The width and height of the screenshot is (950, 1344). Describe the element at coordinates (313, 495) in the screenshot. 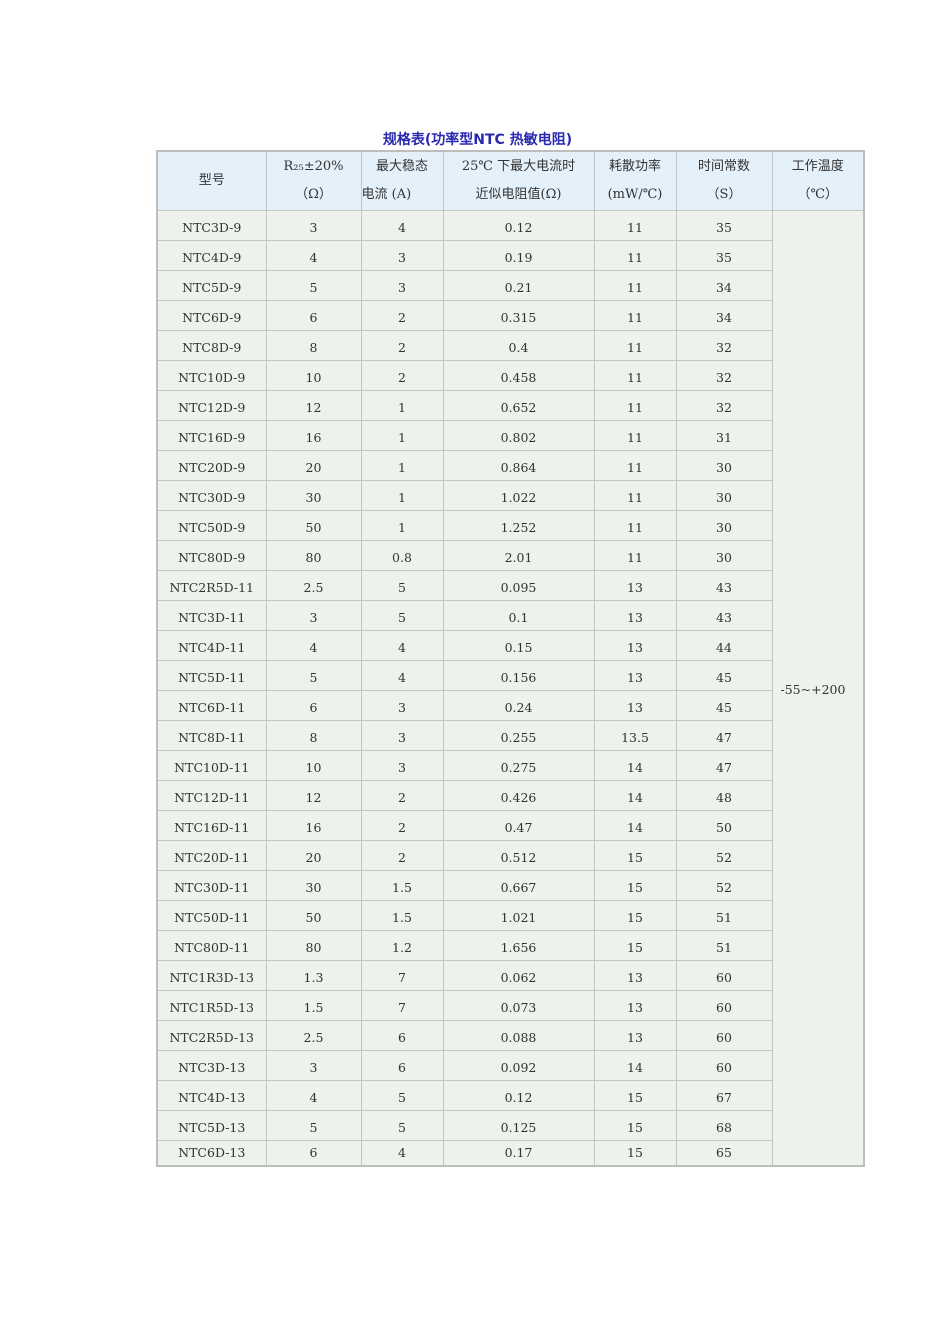

I see `cell-resistance: 30` at that location.